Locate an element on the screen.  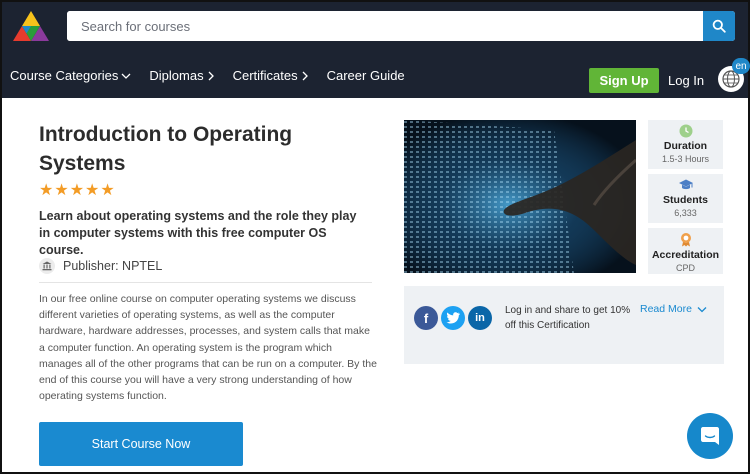
twitter-icon is located at coordinates (453, 318).